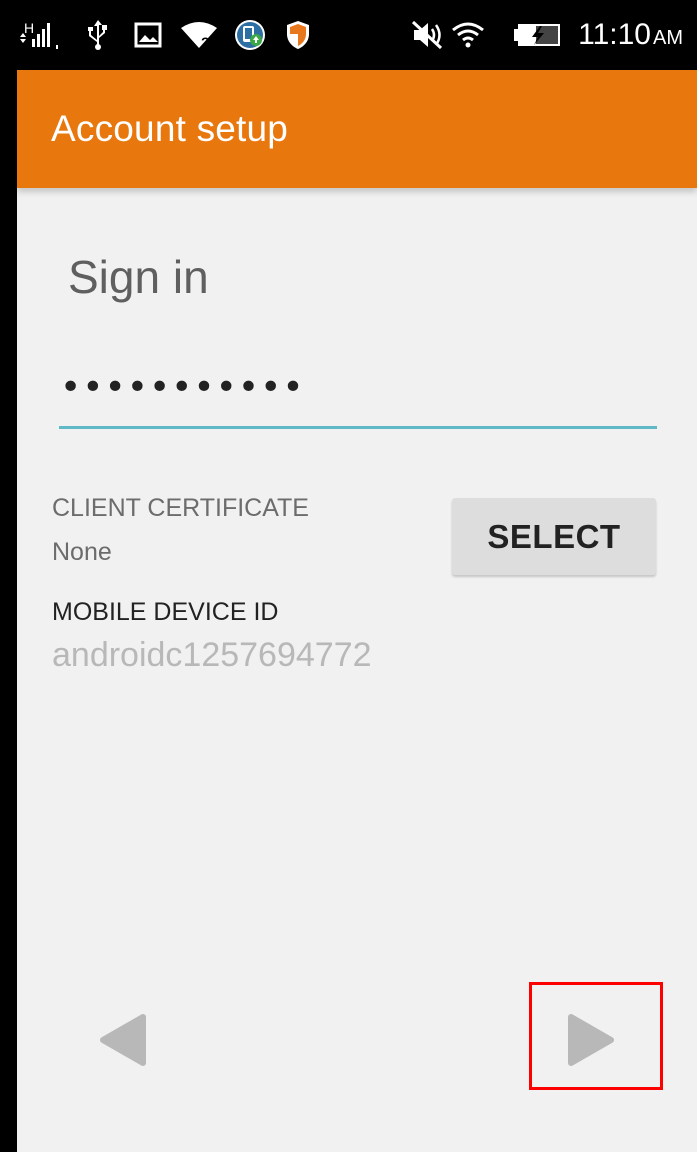 The image size is (697, 1152). I want to click on select-certificate-button: SELECT, so click(554, 536).